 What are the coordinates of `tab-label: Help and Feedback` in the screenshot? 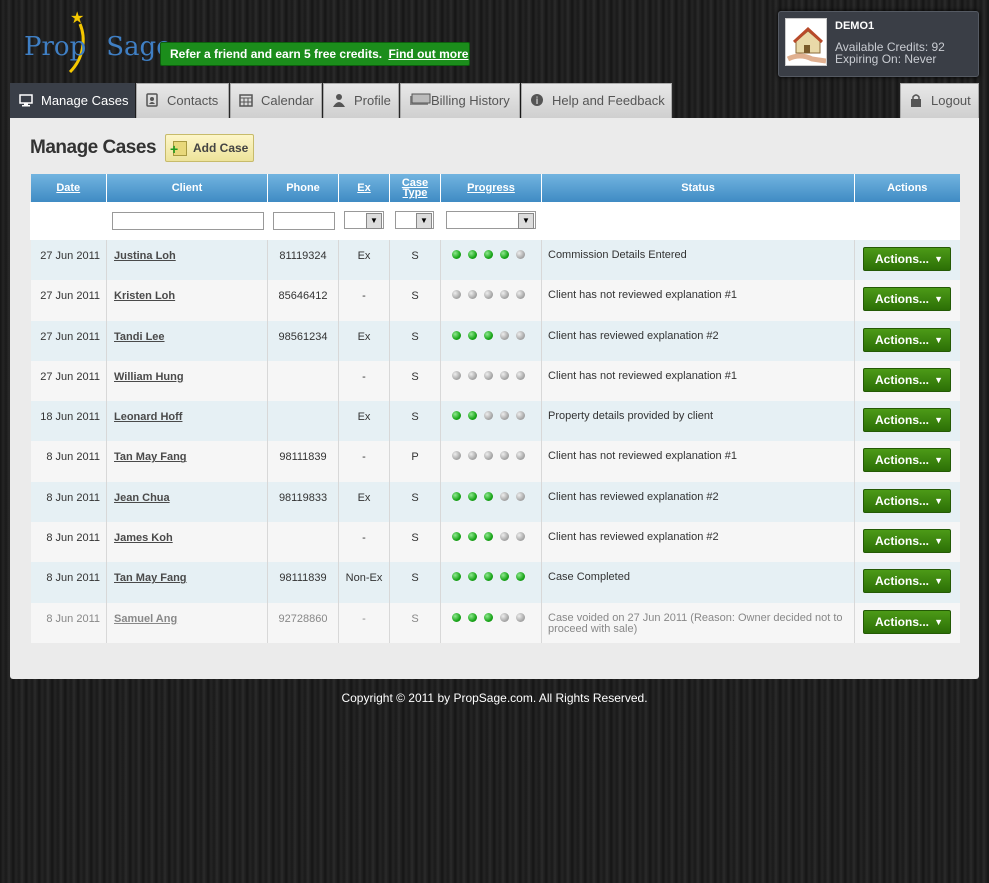 It's located at (608, 100).